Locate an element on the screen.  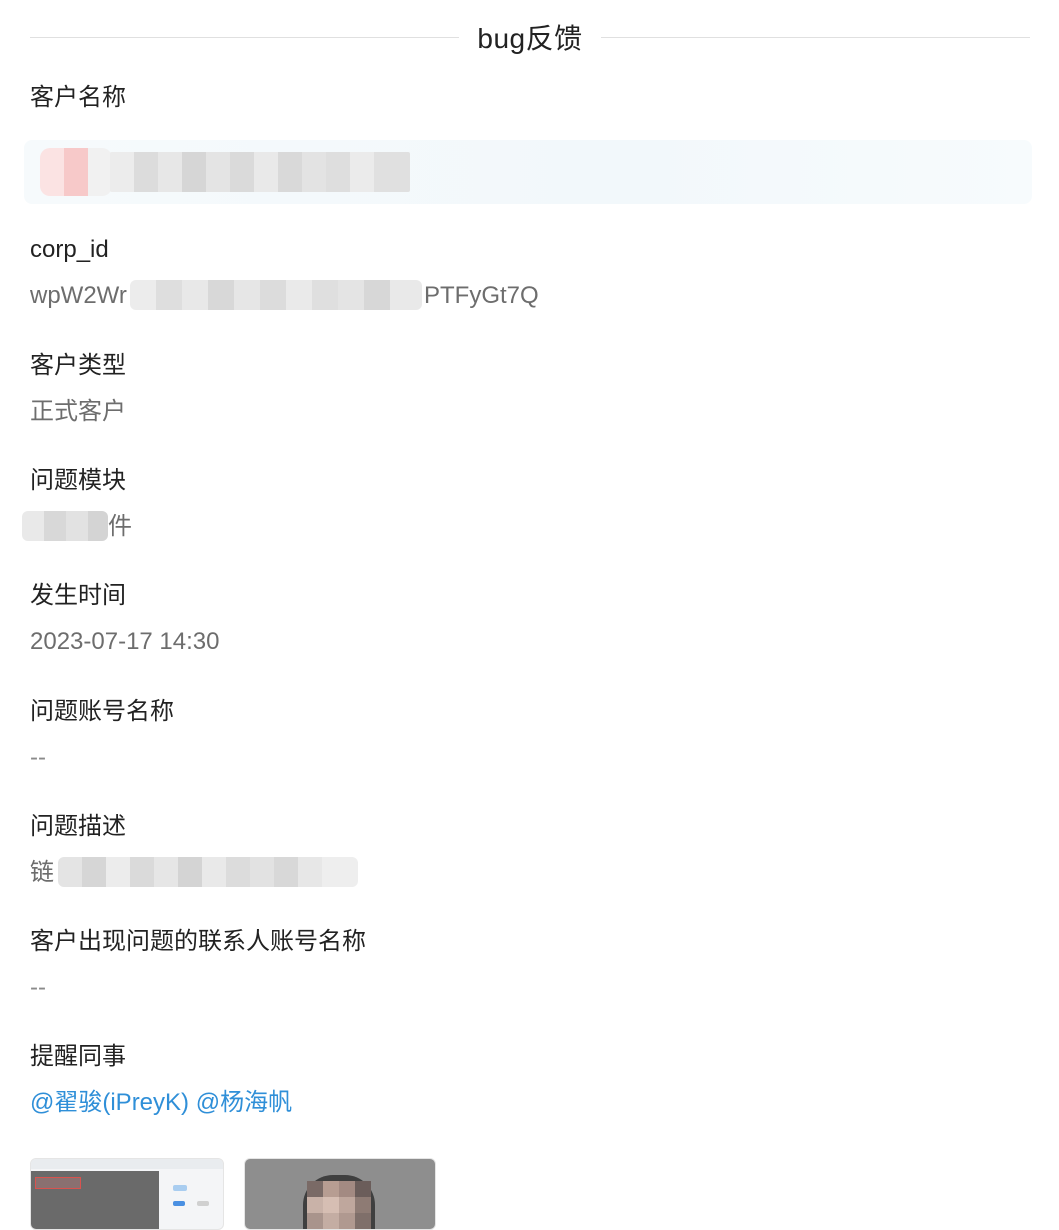
photo-thumbnail-icon is located at coordinates (340, 1194).